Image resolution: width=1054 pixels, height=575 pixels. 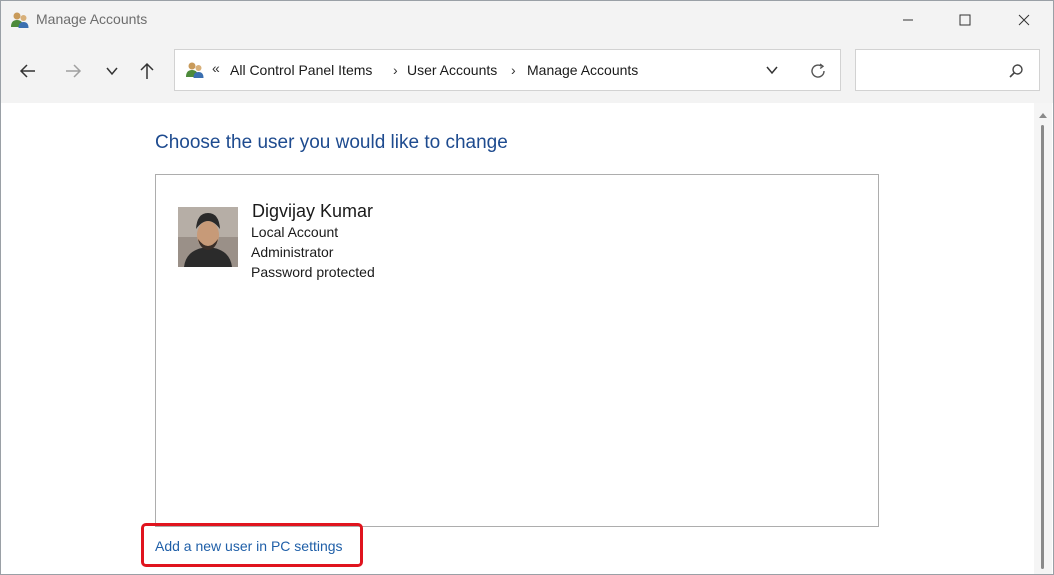 I want to click on recent-locations-button, so click(x=112, y=71).